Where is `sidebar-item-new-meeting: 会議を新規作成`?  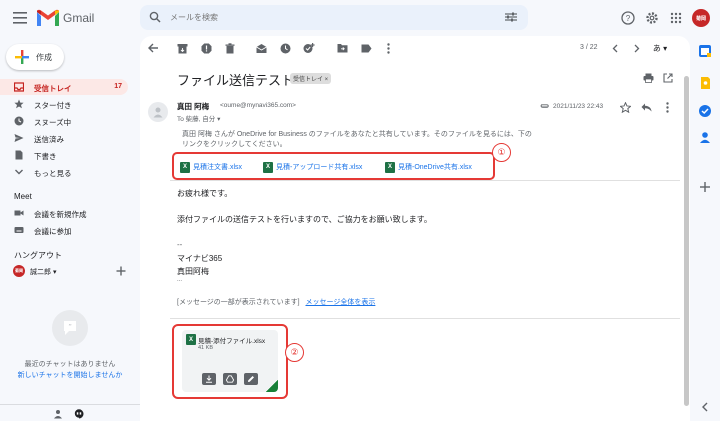
sidebar-item-new-meeting: 会議を新規作成 is located at coordinates (64, 213).